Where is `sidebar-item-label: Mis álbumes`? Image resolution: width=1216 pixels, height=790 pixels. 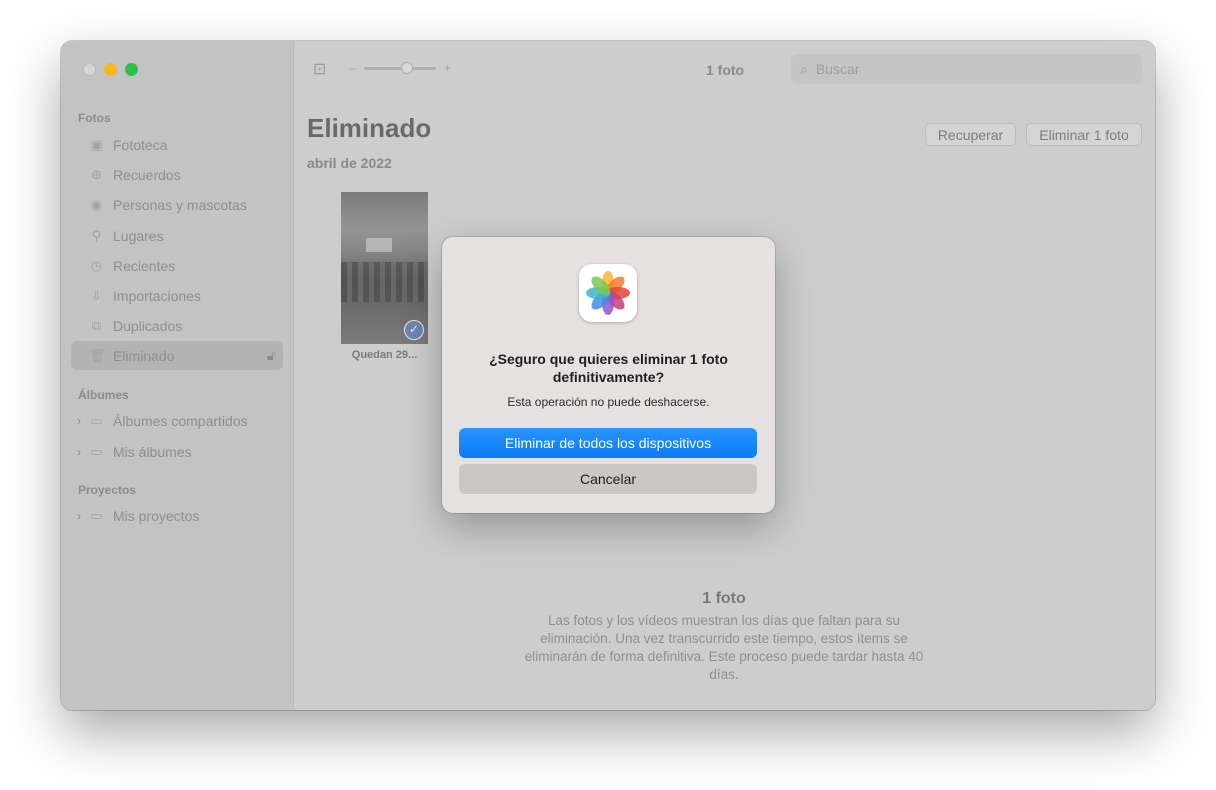 sidebar-item-label: Mis álbumes is located at coordinates (152, 451).